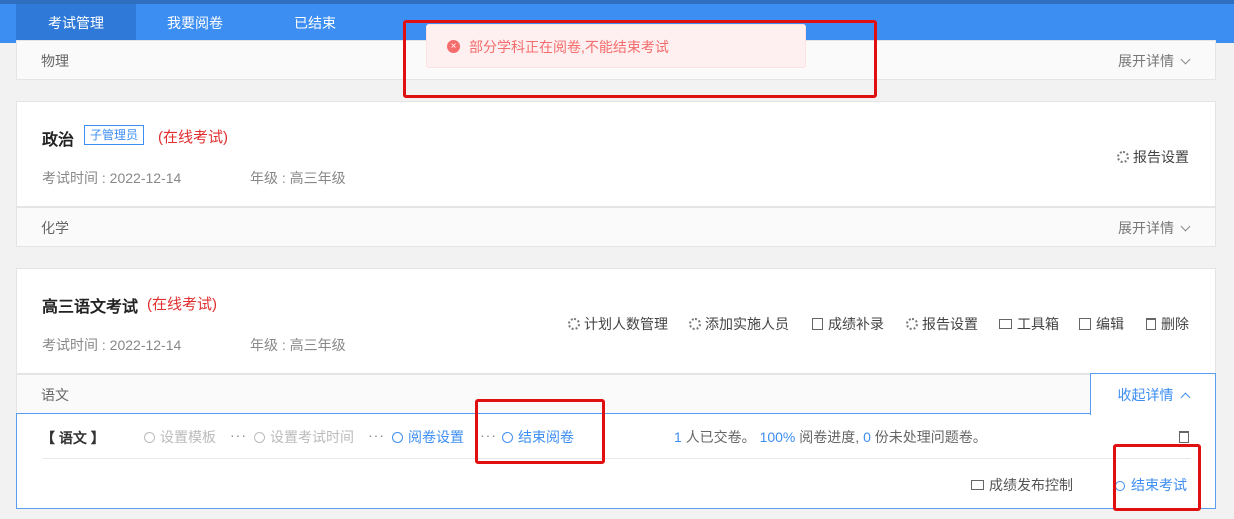 The image size is (1234, 519). Describe the element at coordinates (1022, 485) in the screenshot. I see `publish-control-button: 成绩发布控制` at that location.